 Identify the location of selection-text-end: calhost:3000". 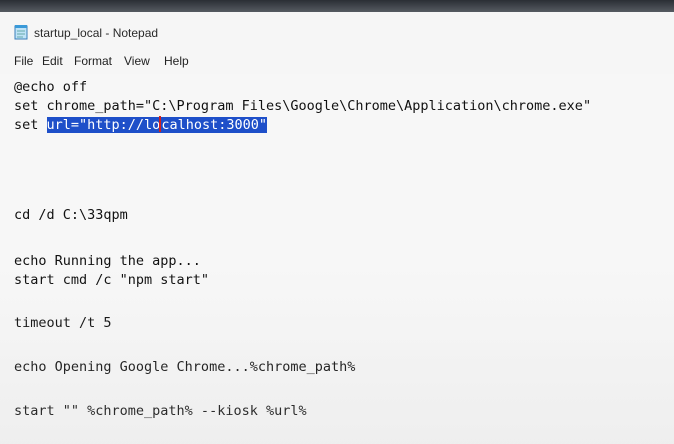
(214, 125).